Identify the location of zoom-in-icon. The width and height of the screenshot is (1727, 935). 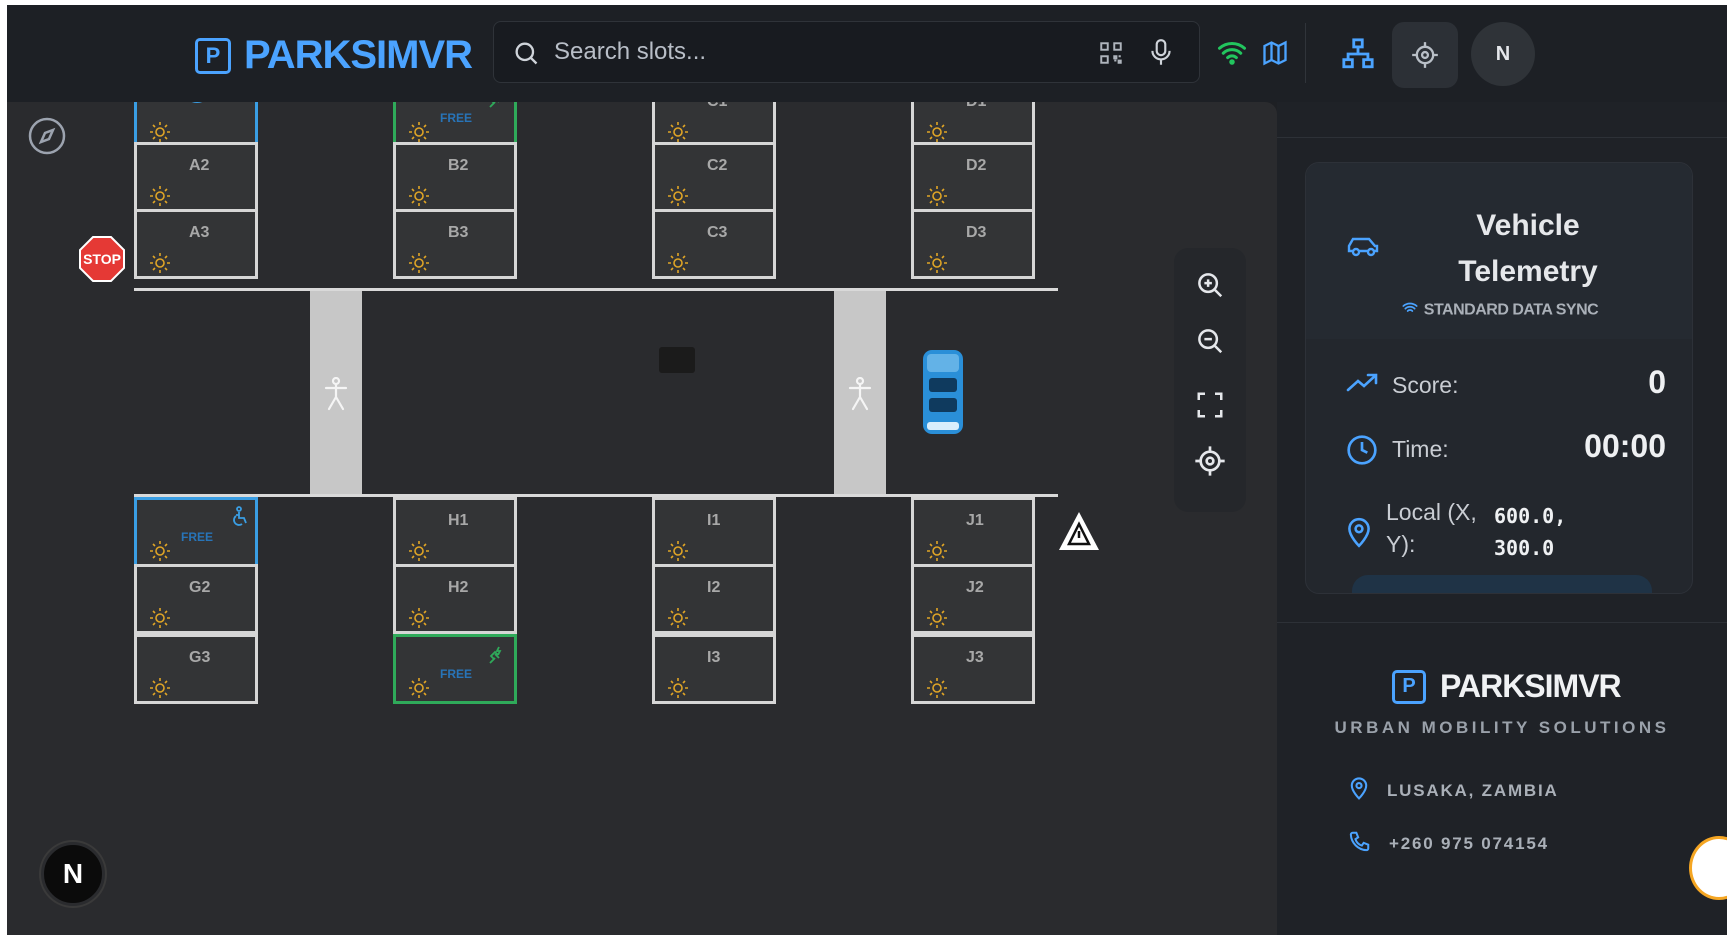
(1210, 285).